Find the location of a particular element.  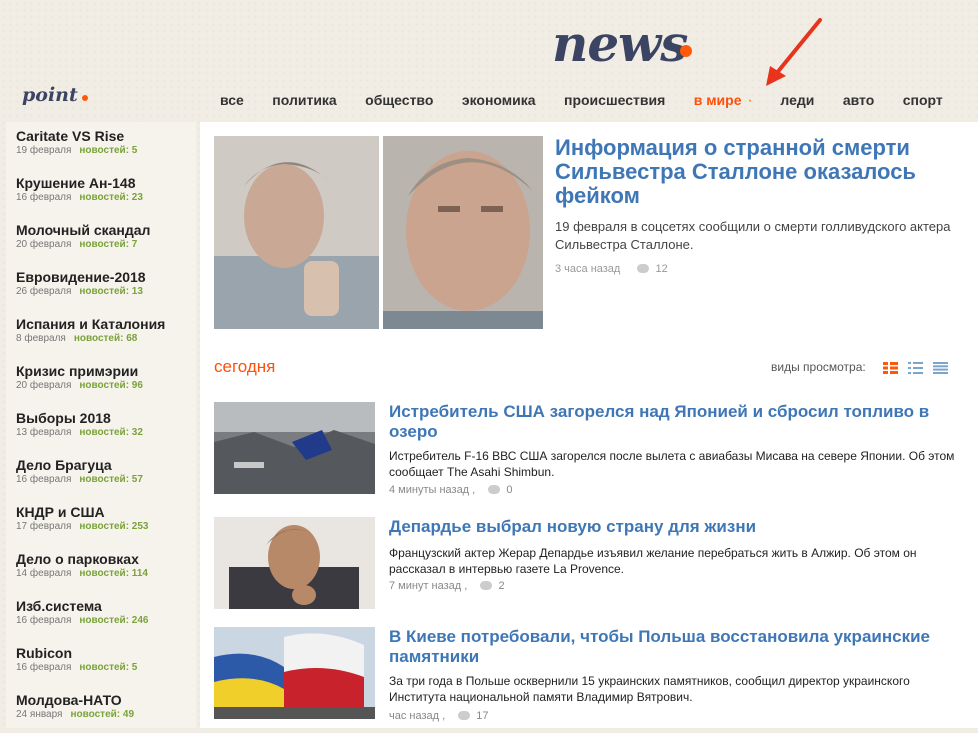

sidebar-item: Молочный скандал 20 февраля новостей: 7 is located at coordinates (101, 239).